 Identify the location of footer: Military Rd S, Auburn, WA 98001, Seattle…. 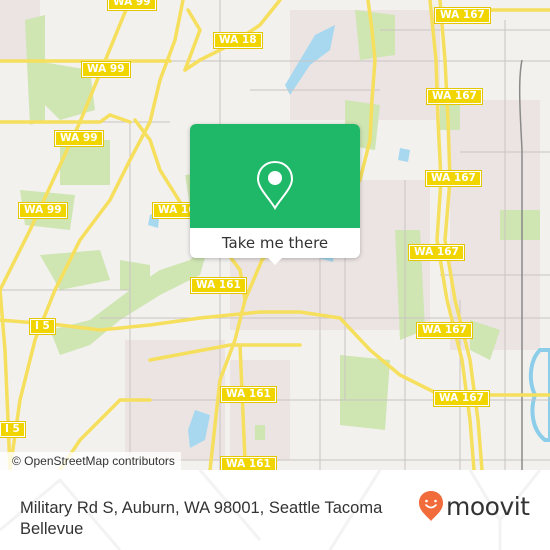
(275, 510).